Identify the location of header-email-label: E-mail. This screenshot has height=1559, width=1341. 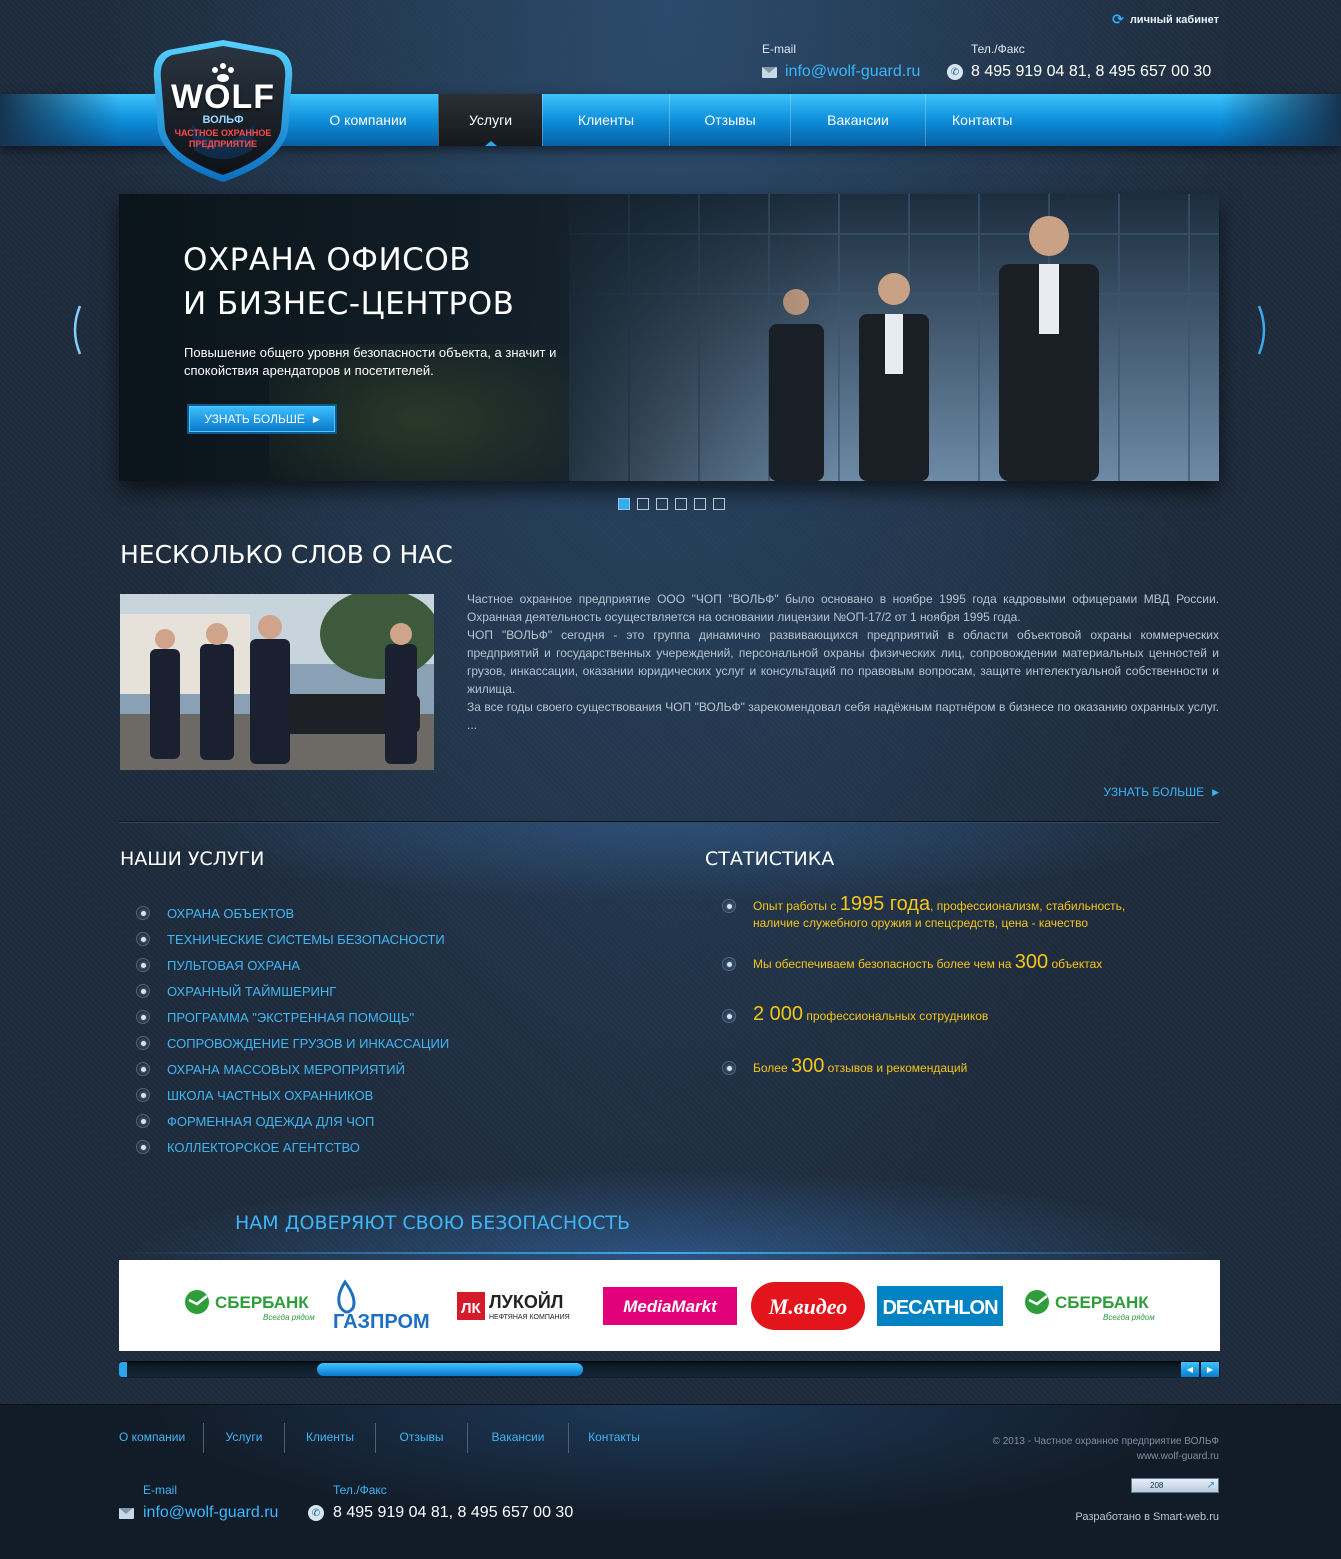
(779, 49).